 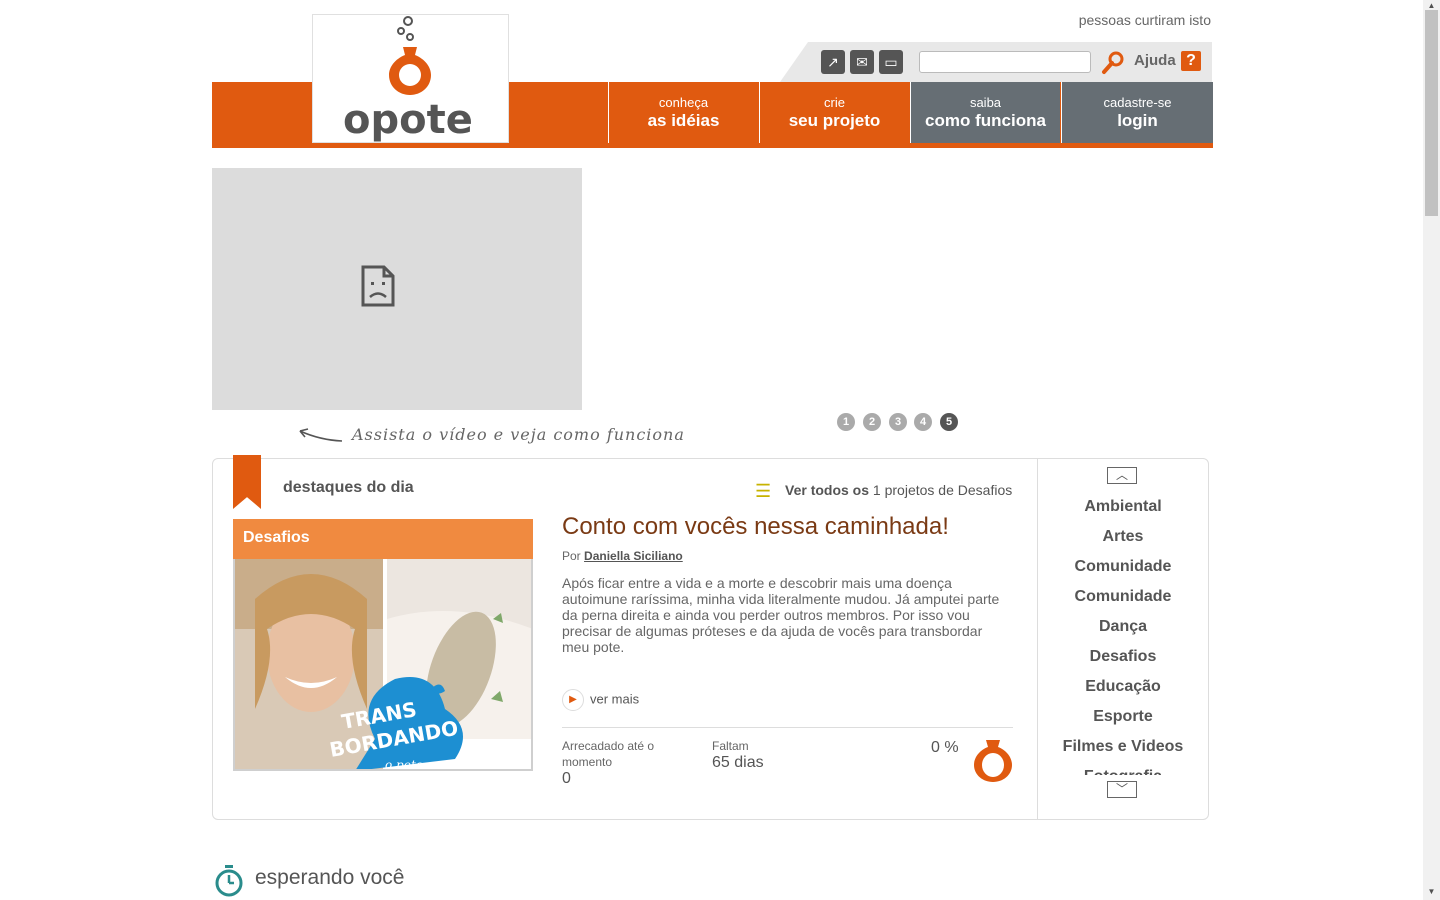 I want to click on category-item: Filmes e Videos, so click(x=1123, y=748).